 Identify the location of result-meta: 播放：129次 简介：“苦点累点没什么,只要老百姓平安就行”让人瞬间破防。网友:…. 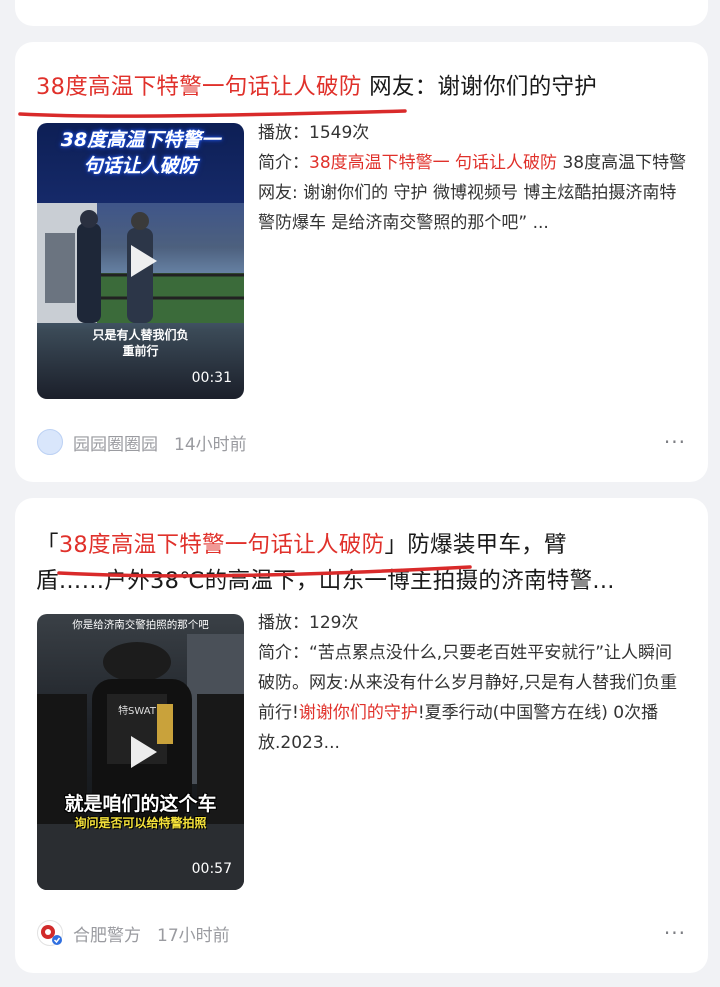
(473, 683).